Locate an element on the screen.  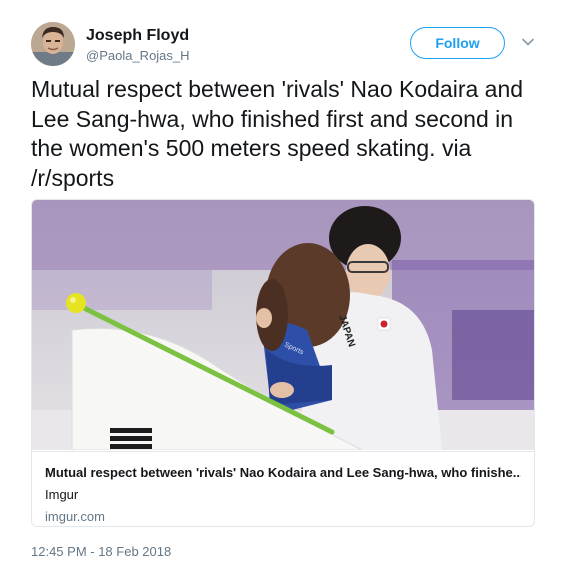
author-name: Joseph Floyd is located at coordinates (138, 35).